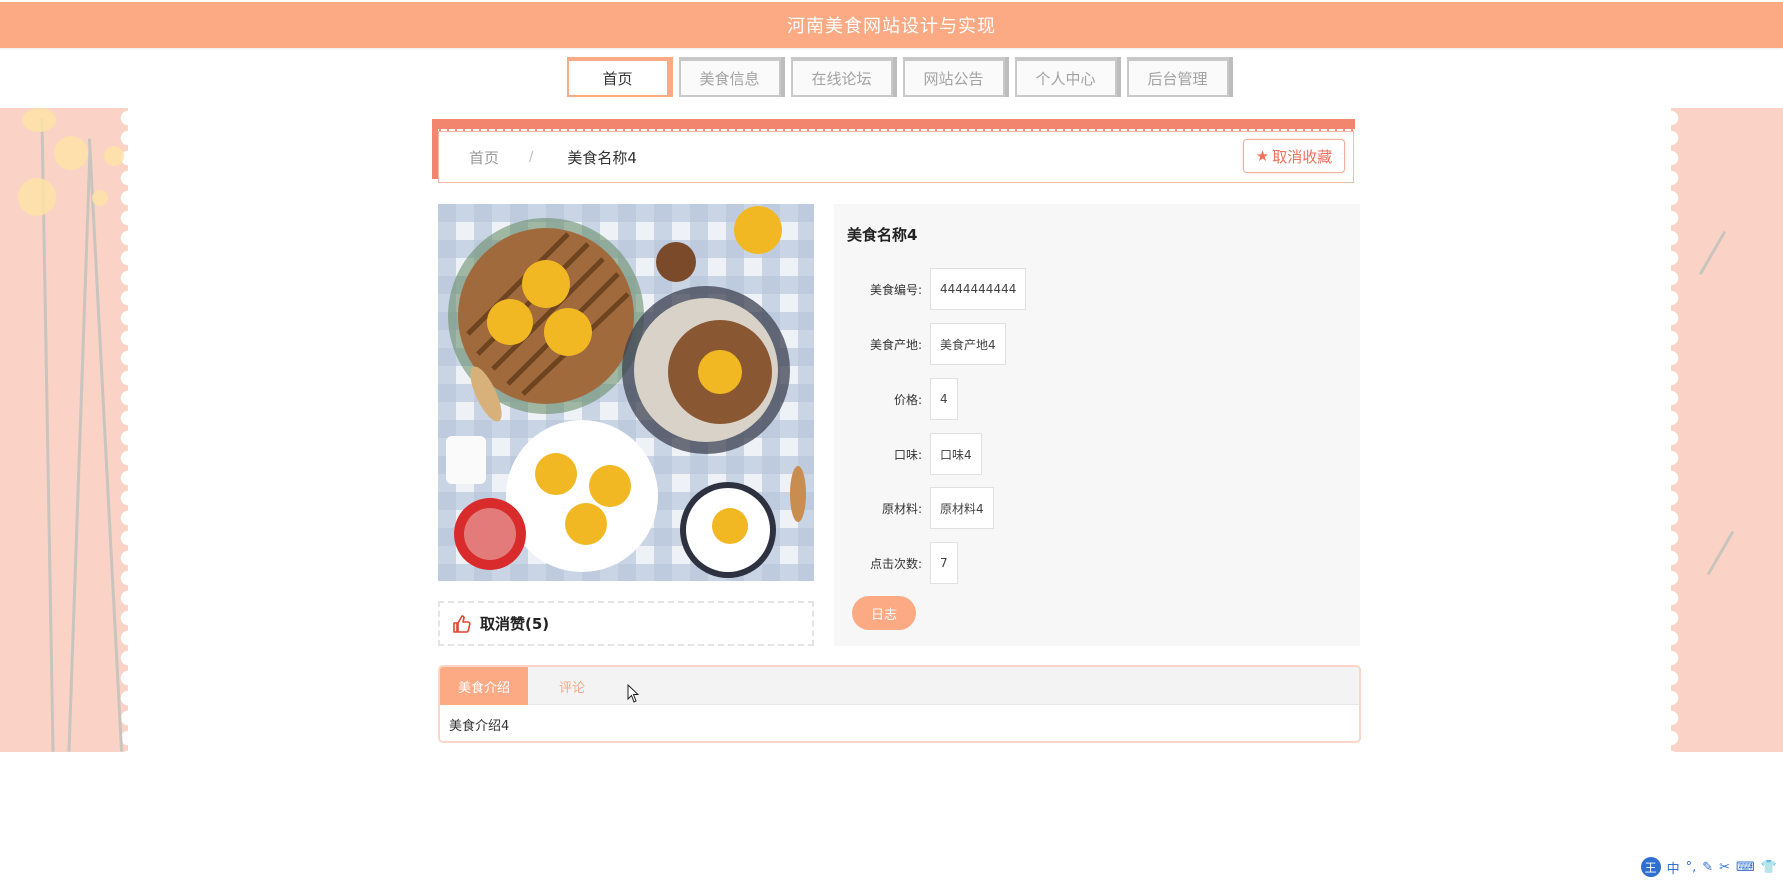 This screenshot has width=1783, height=880. Describe the element at coordinates (1769, 867) in the screenshot. I see `ime-skin-icon: 👕` at that location.